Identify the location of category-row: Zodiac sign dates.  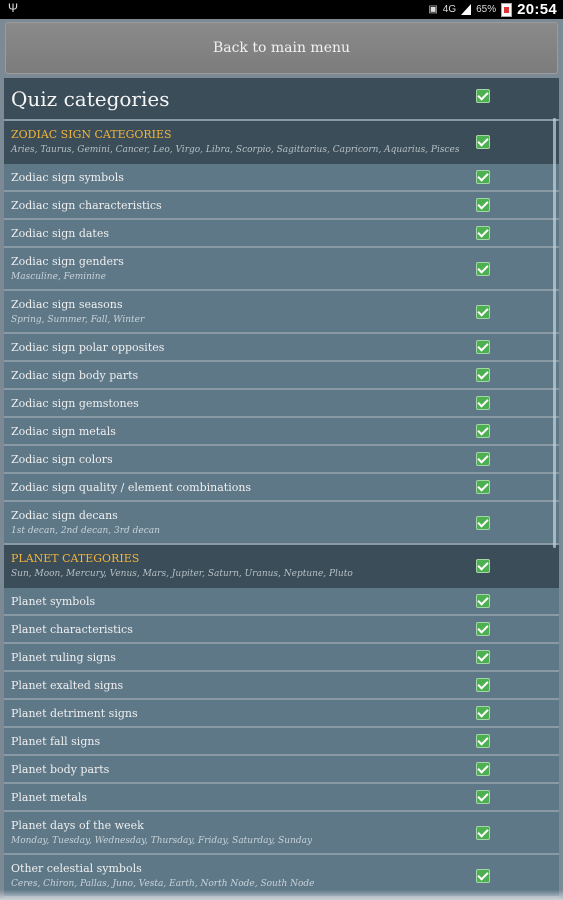
(281, 234).